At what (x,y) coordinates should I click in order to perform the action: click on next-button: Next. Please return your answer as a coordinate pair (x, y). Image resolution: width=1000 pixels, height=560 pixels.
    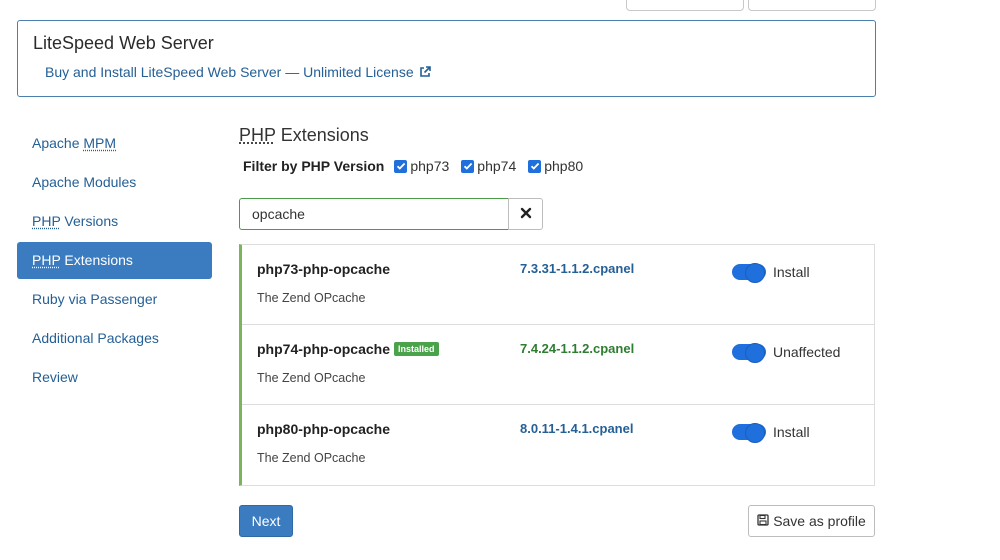
    Looking at the image, I should click on (266, 521).